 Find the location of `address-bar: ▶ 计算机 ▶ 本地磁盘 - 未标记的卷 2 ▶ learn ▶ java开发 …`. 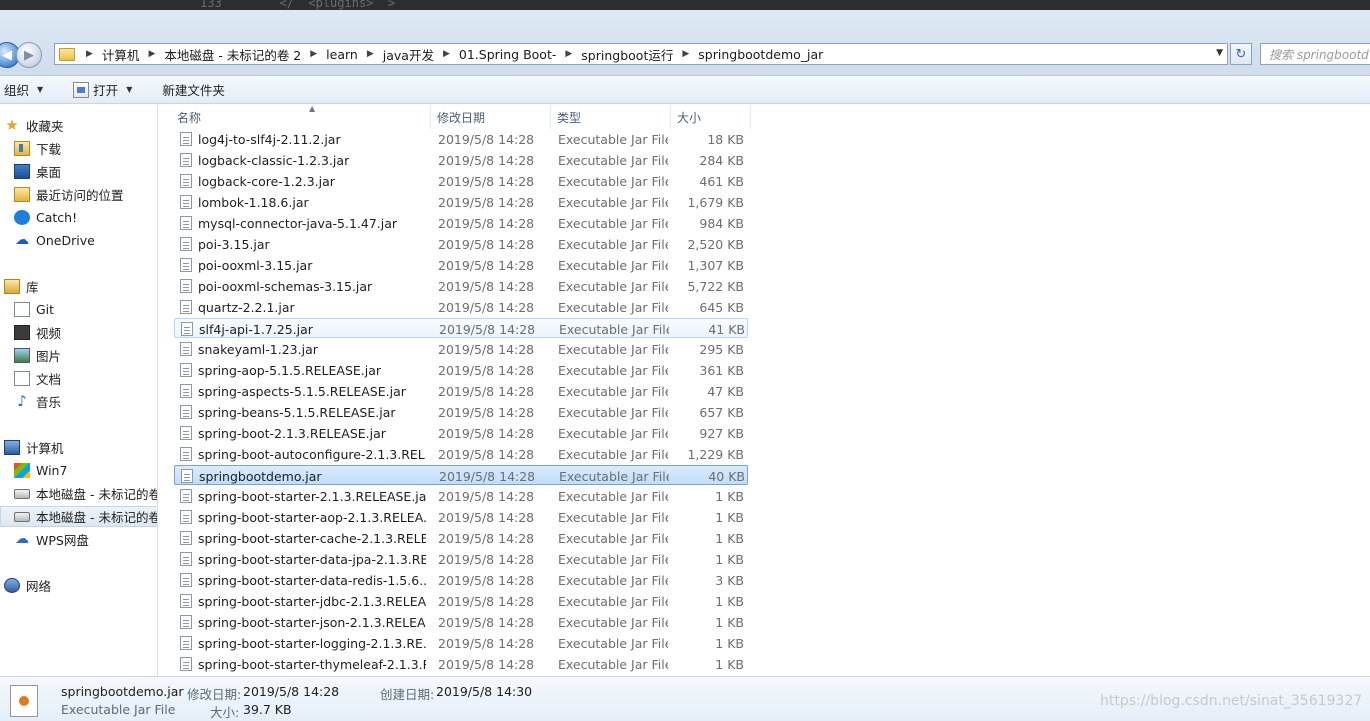

address-bar: ▶ 计算机 ▶ 本地磁盘 - 未标记的卷 2 ▶ learn ▶ java开发 … is located at coordinates (641, 54).